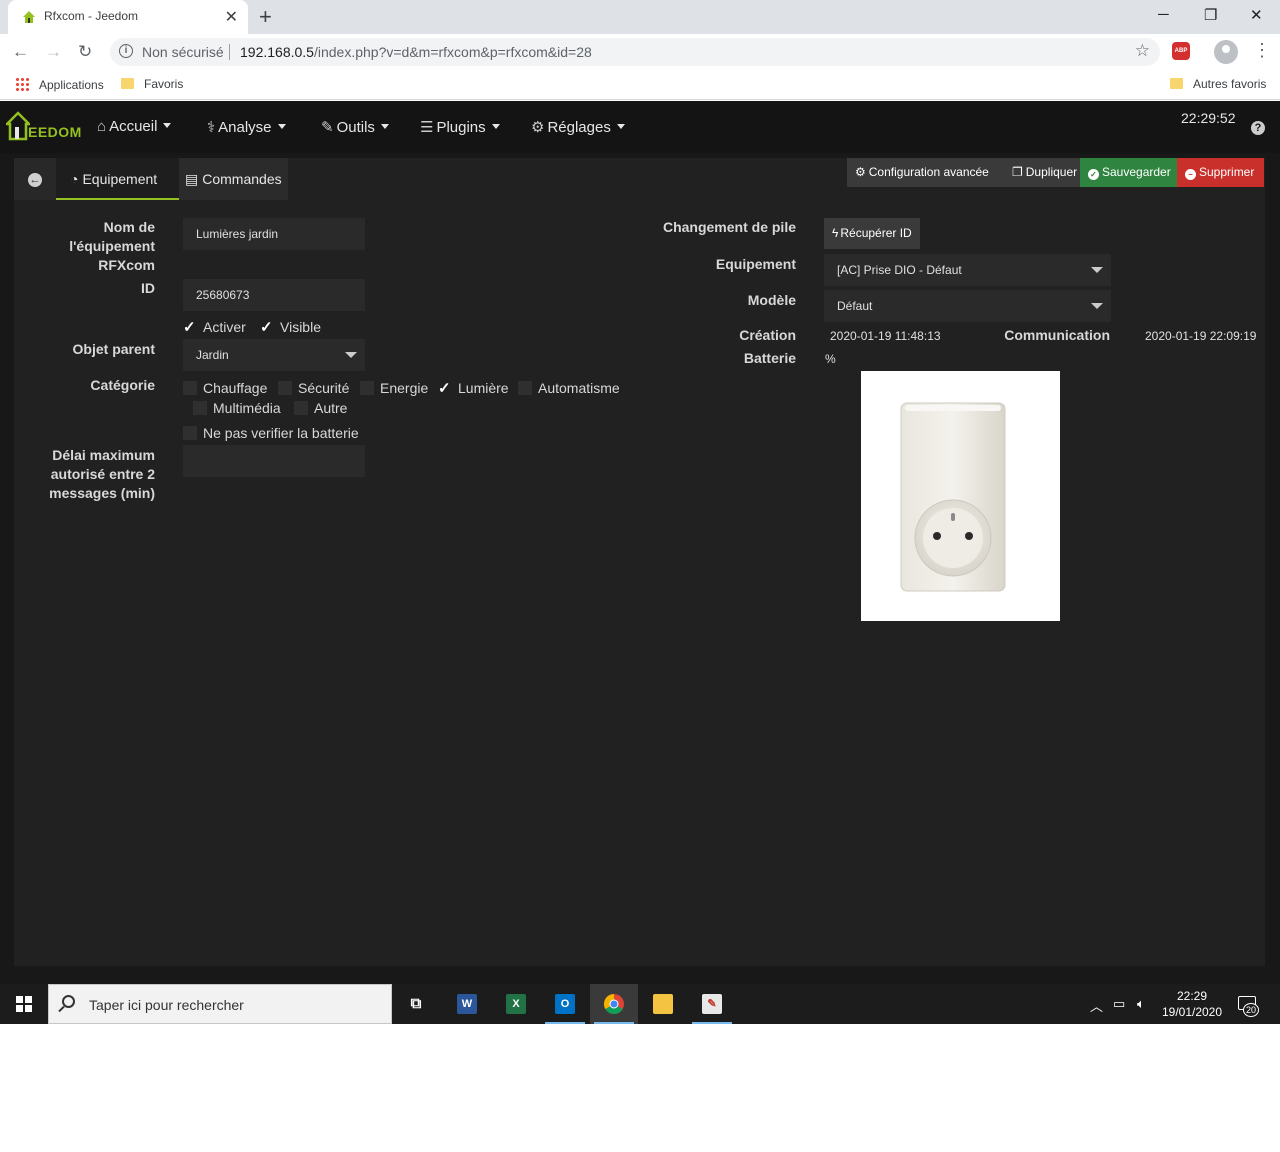 This screenshot has height=1152, width=1280. I want to click on advanced-config-button: ⚙ Configuration avancée, so click(925, 172).